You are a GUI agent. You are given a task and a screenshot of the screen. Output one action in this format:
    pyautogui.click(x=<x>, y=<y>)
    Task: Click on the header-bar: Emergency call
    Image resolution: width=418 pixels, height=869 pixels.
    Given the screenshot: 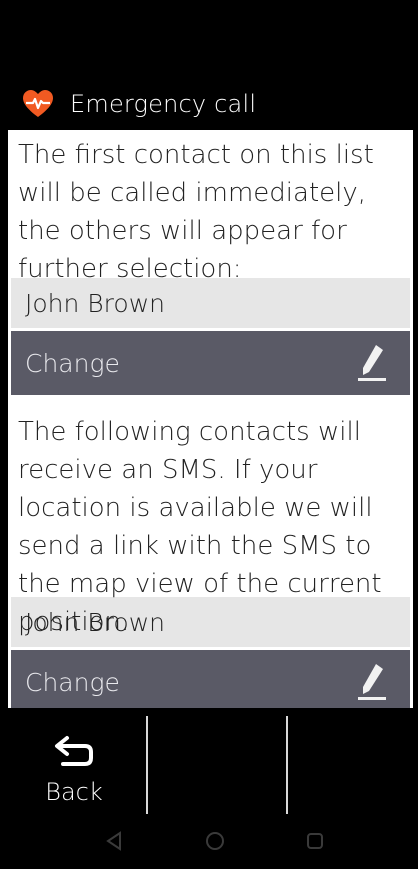 What is the action you would take?
    pyautogui.click(x=210, y=104)
    